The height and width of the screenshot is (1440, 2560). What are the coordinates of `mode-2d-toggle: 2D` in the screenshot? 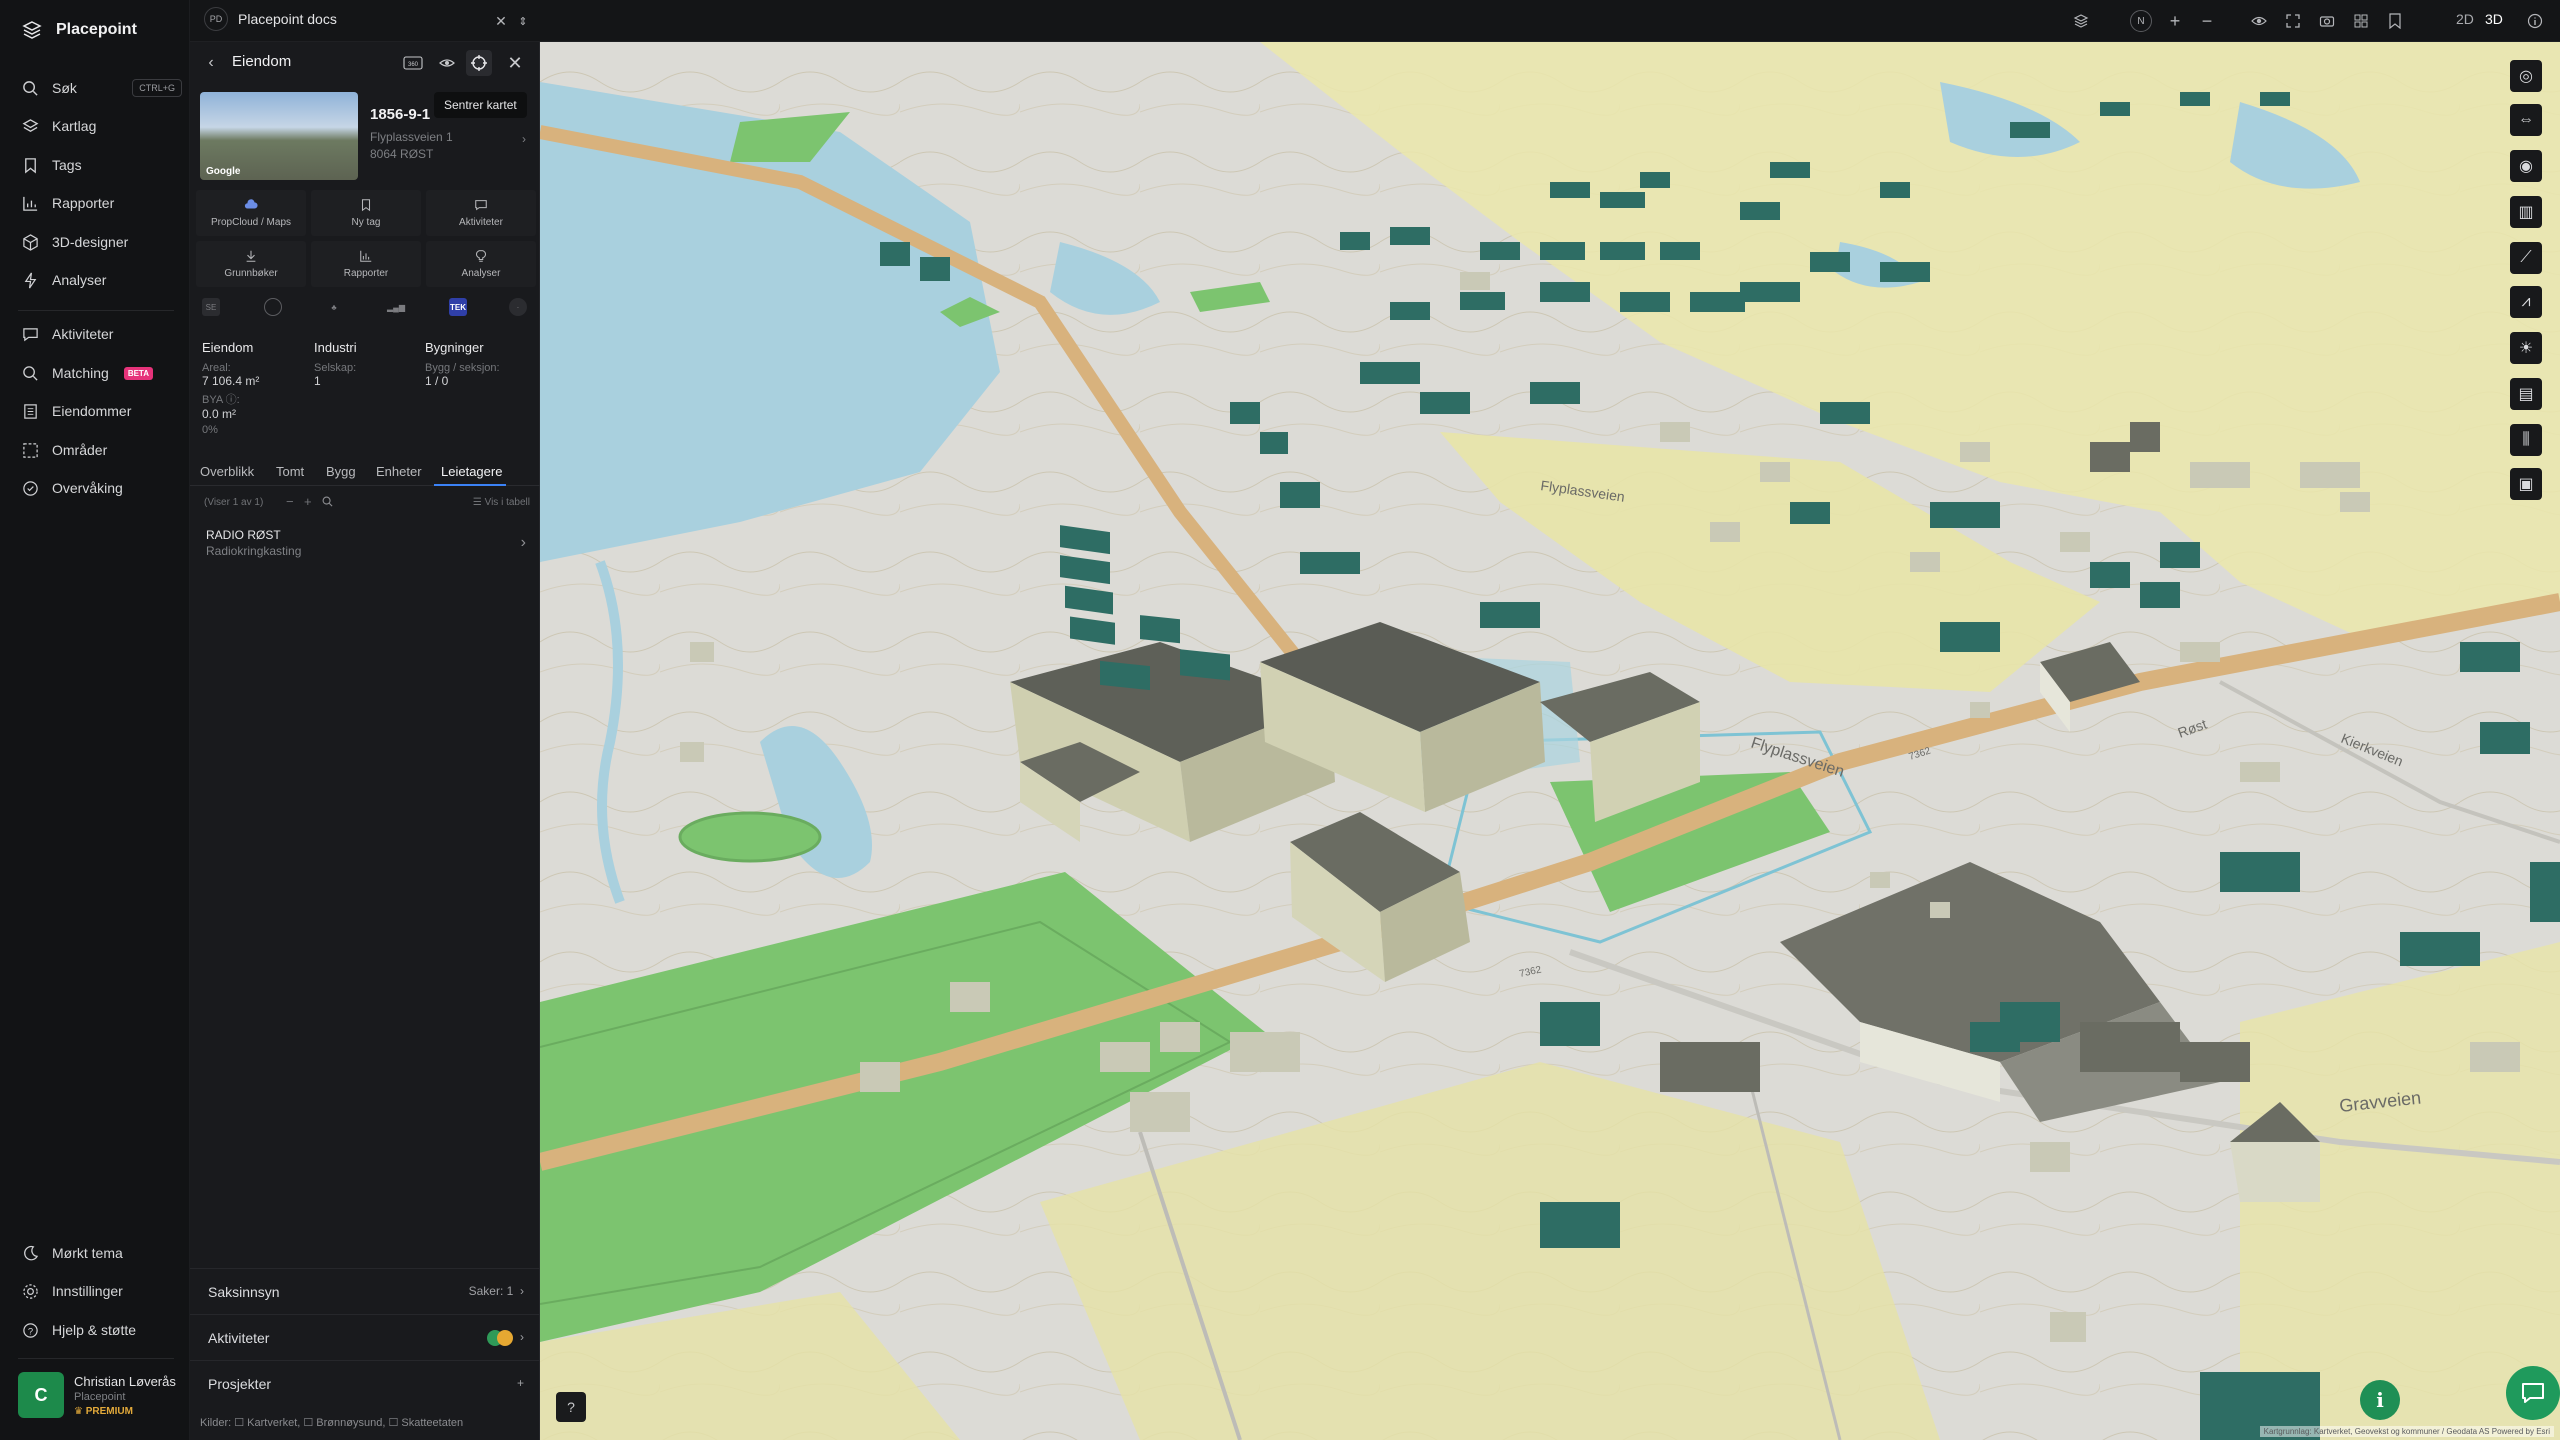 It's located at (2465, 19).